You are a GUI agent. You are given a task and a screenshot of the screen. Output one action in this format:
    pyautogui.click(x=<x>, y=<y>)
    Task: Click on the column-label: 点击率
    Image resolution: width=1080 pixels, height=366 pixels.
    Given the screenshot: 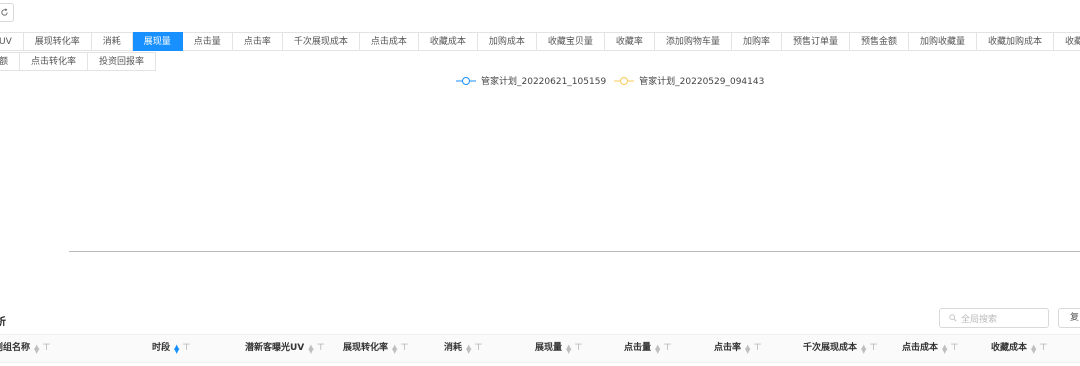 What is the action you would take?
    pyautogui.click(x=728, y=348)
    